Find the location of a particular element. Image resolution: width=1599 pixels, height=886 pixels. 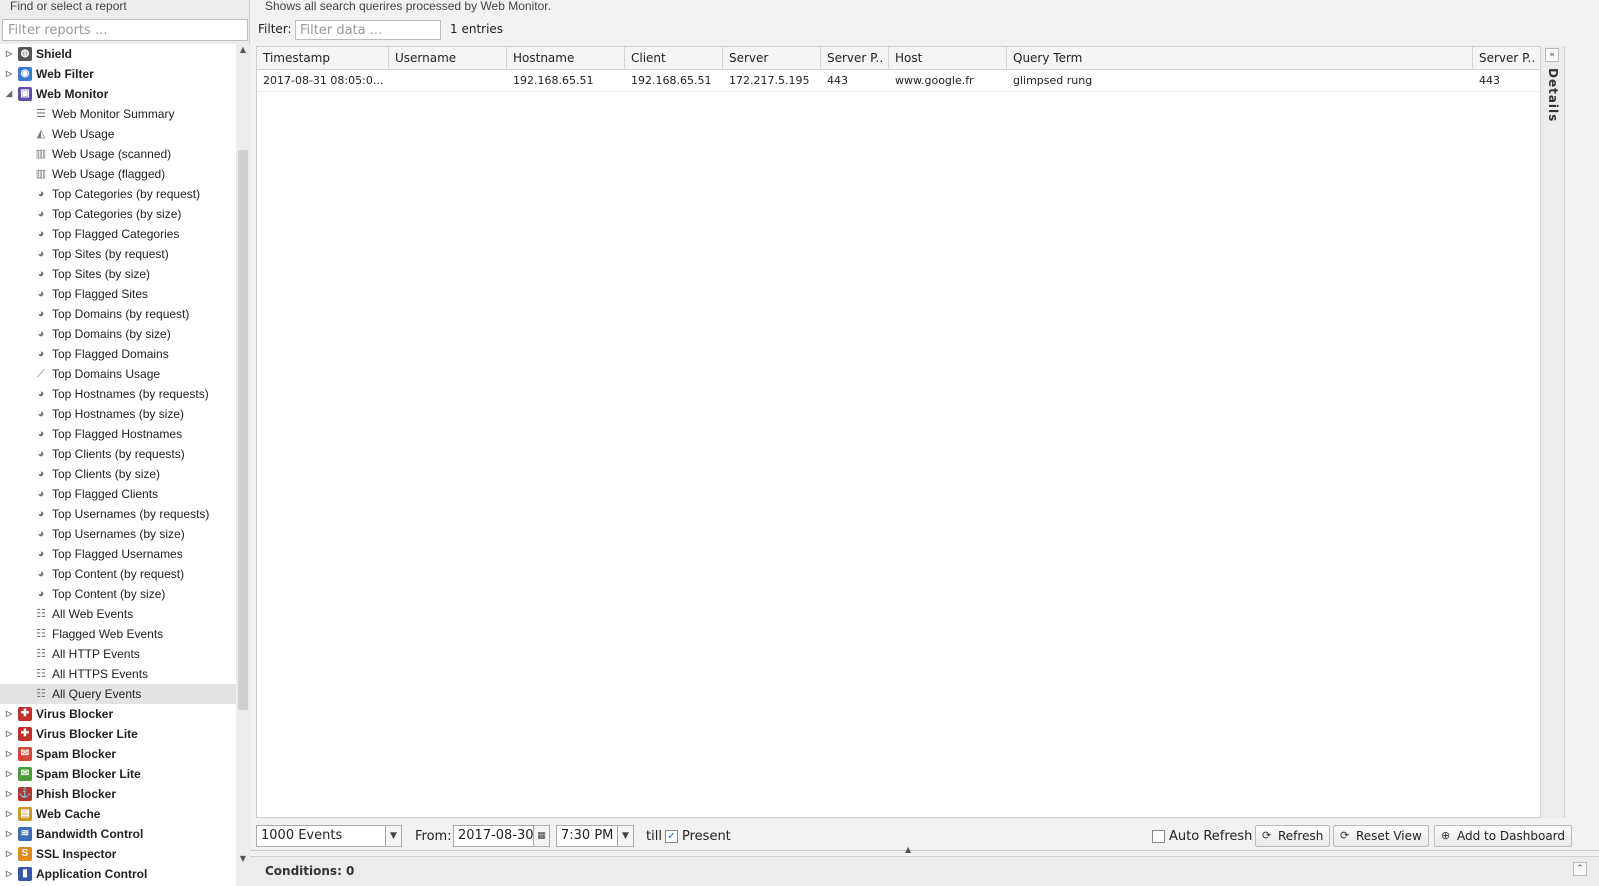

add-to-dashboard-button: ⊕ Add to Dashboard is located at coordinates (1503, 836).